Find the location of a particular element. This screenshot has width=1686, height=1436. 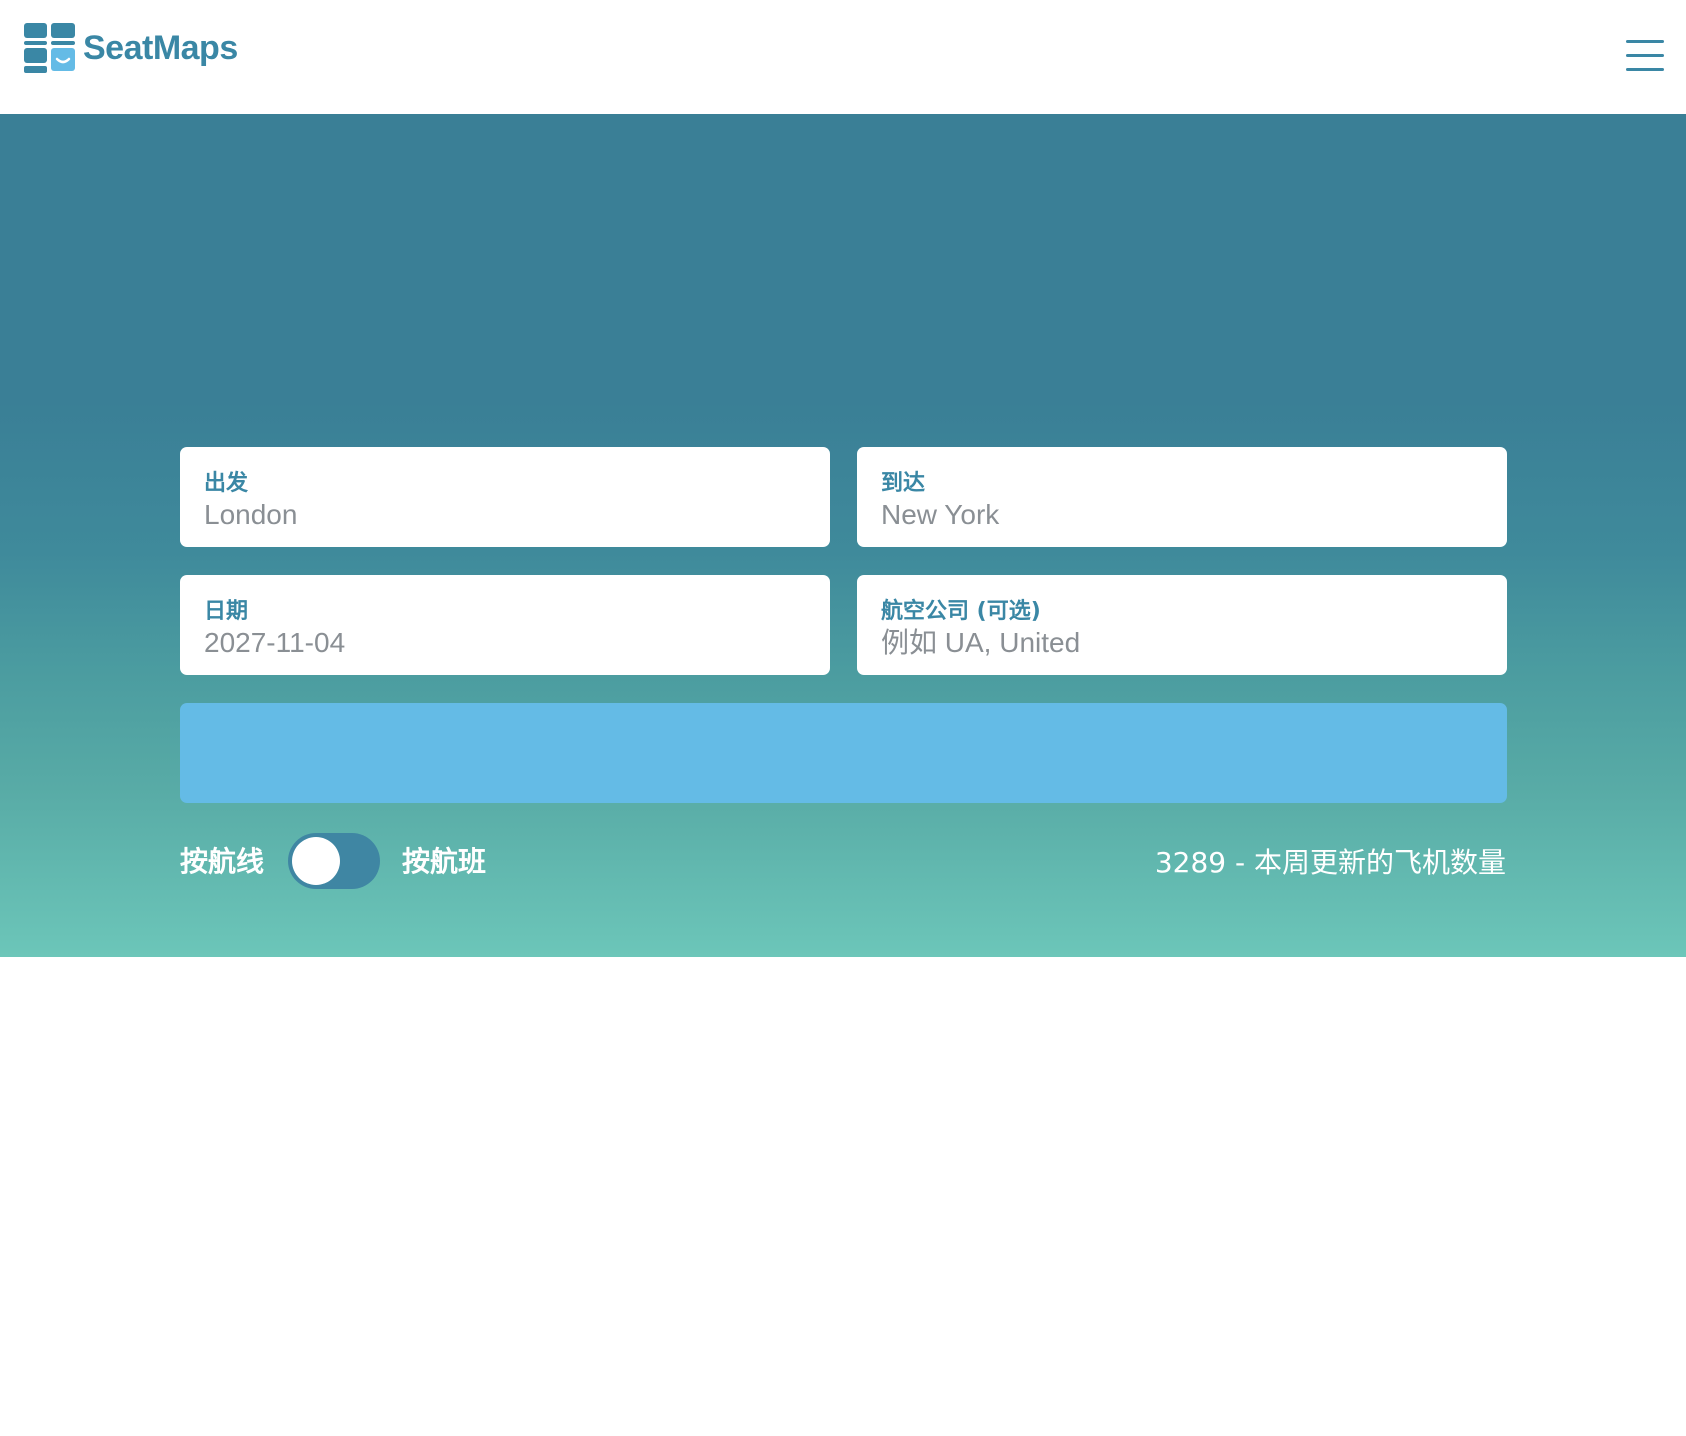

seat-grid-logo-icon is located at coordinates (49, 48).